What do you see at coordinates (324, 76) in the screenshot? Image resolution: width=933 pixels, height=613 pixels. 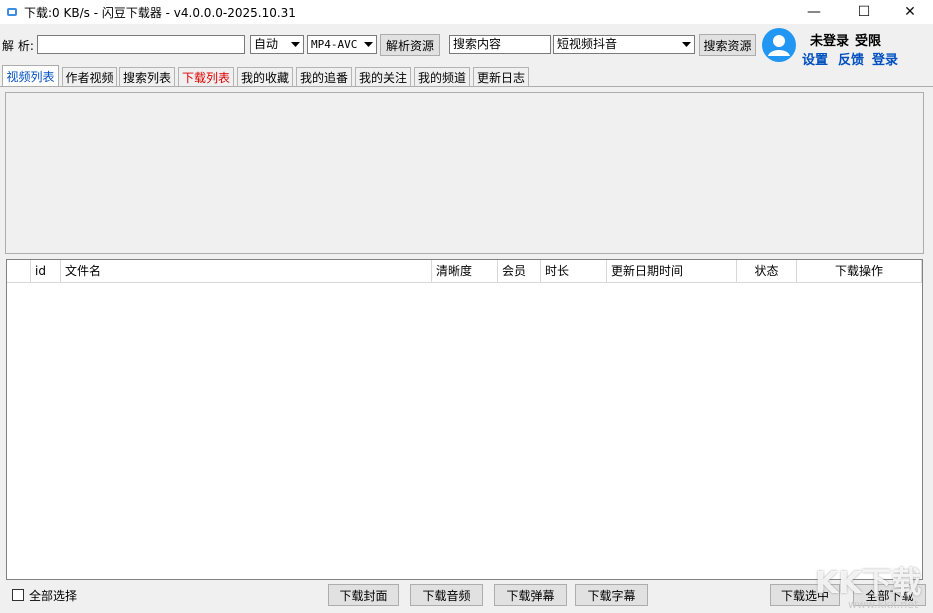 I see `tab-my-anime: 我的追番` at bounding box center [324, 76].